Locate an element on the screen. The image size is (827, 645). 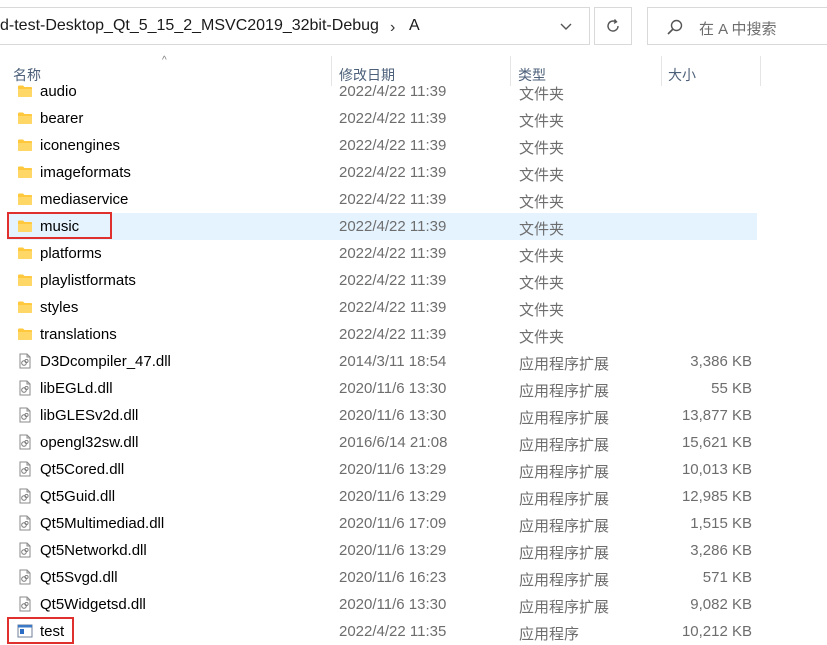
file-row: test 2022/4/22 11:35 应用程序 10,212 KB is located at coordinates (413, 631).